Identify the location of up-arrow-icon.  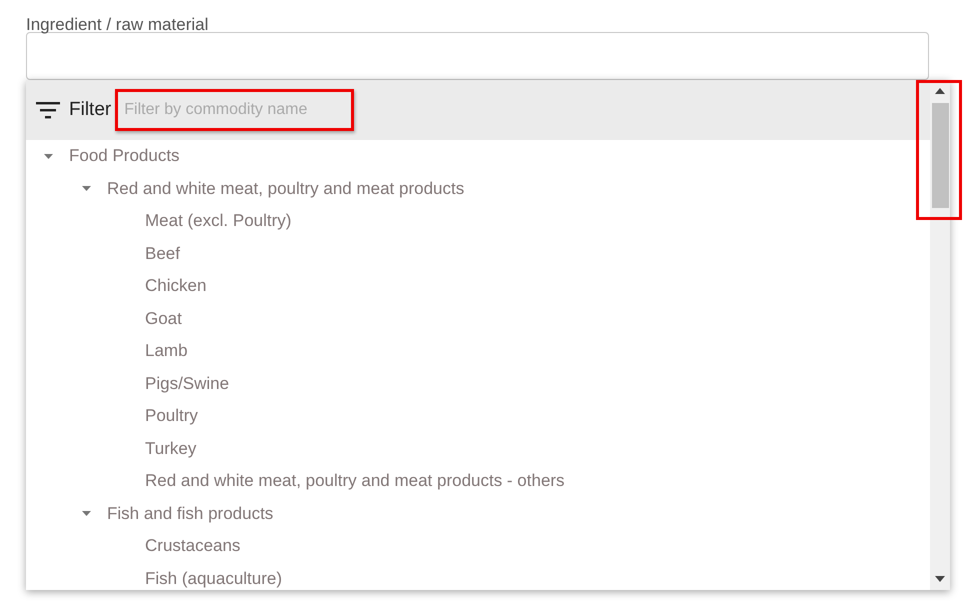
(940, 91).